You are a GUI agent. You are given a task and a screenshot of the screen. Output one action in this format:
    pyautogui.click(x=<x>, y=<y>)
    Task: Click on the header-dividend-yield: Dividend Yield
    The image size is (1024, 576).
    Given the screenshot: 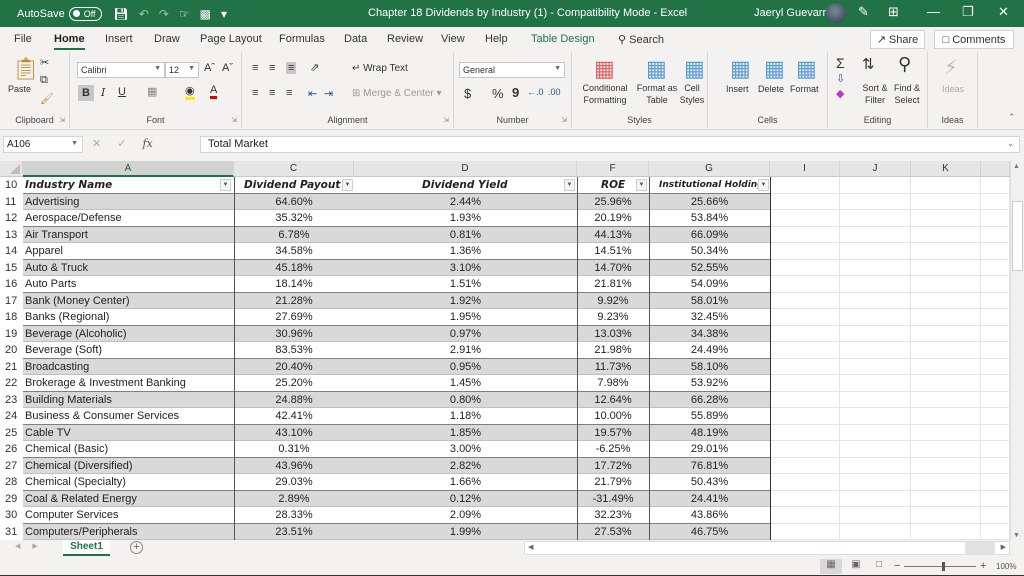 What is the action you would take?
    pyautogui.click(x=465, y=185)
    